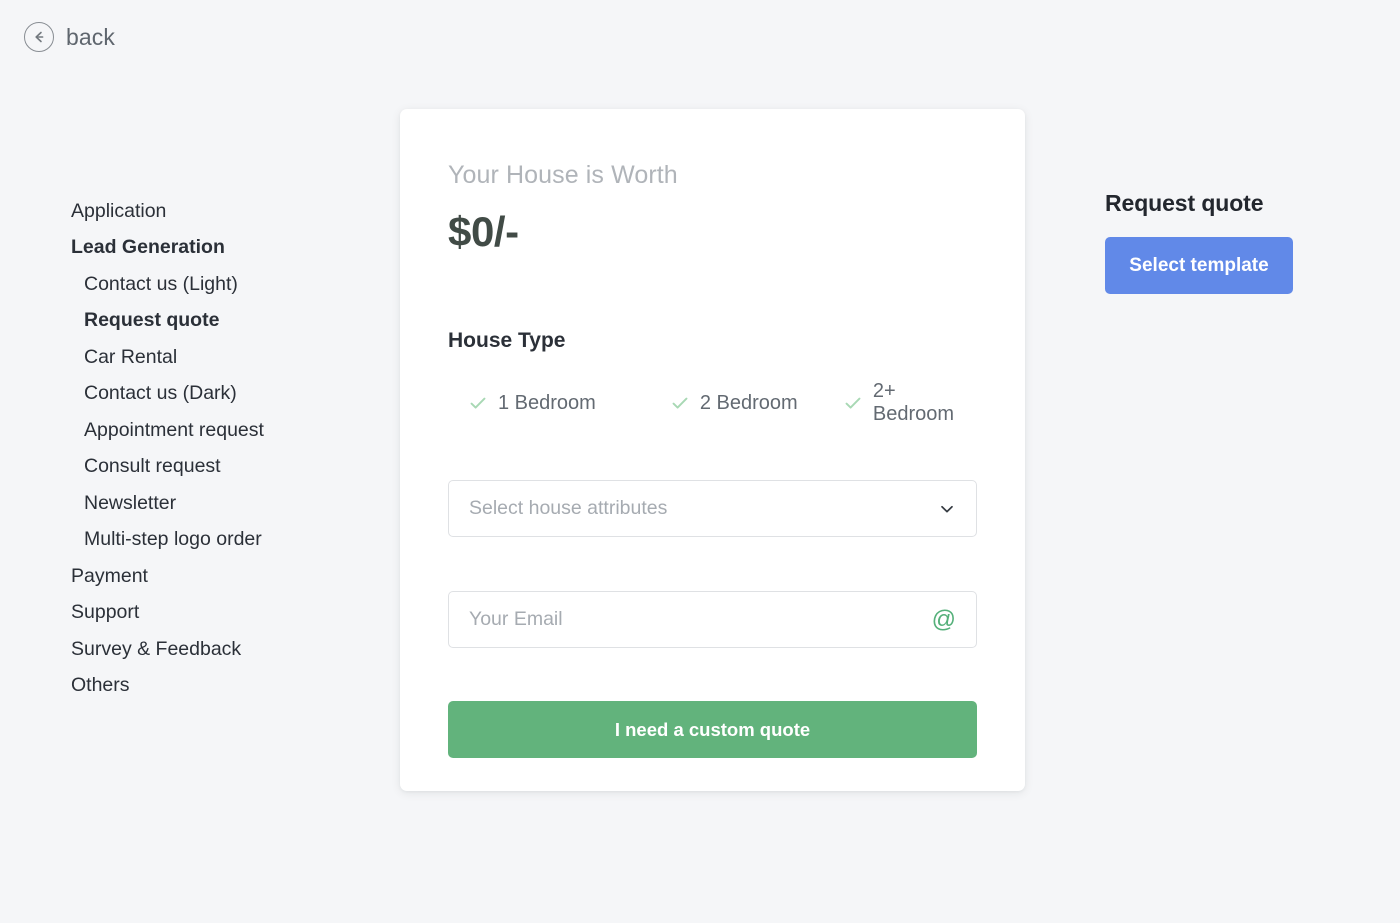 This screenshot has width=1400, height=923. I want to click on house-type-title: House Type, so click(507, 340).